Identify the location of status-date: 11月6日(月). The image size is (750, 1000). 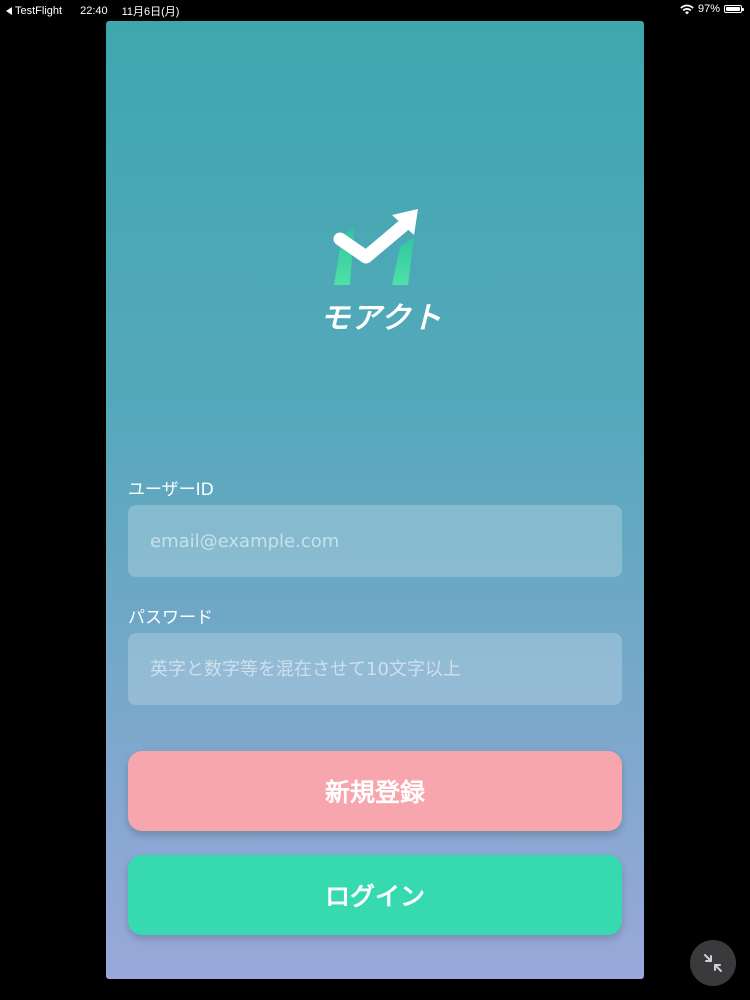
(150, 12).